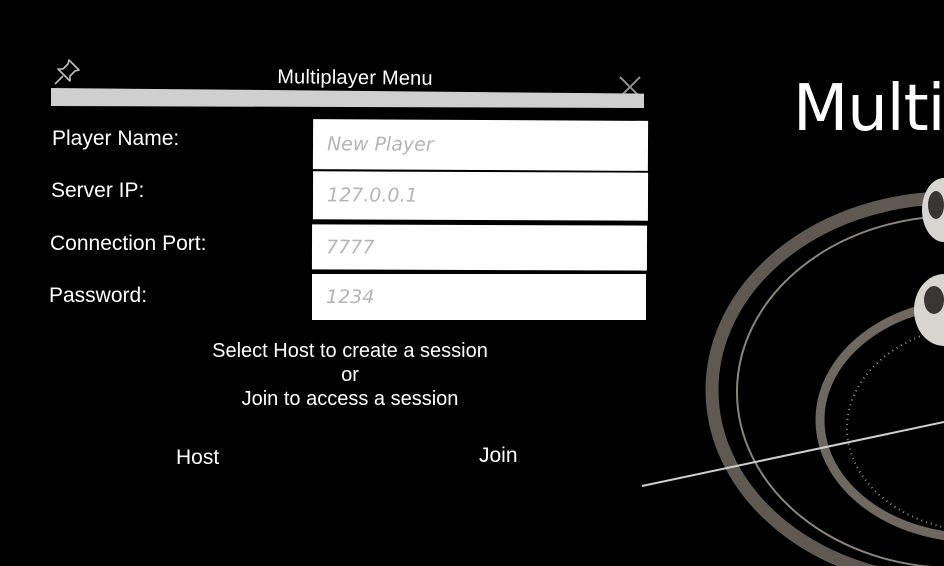 This screenshot has height=566, width=944. I want to click on instruction-line-join: Join to access a session, so click(350, 399).